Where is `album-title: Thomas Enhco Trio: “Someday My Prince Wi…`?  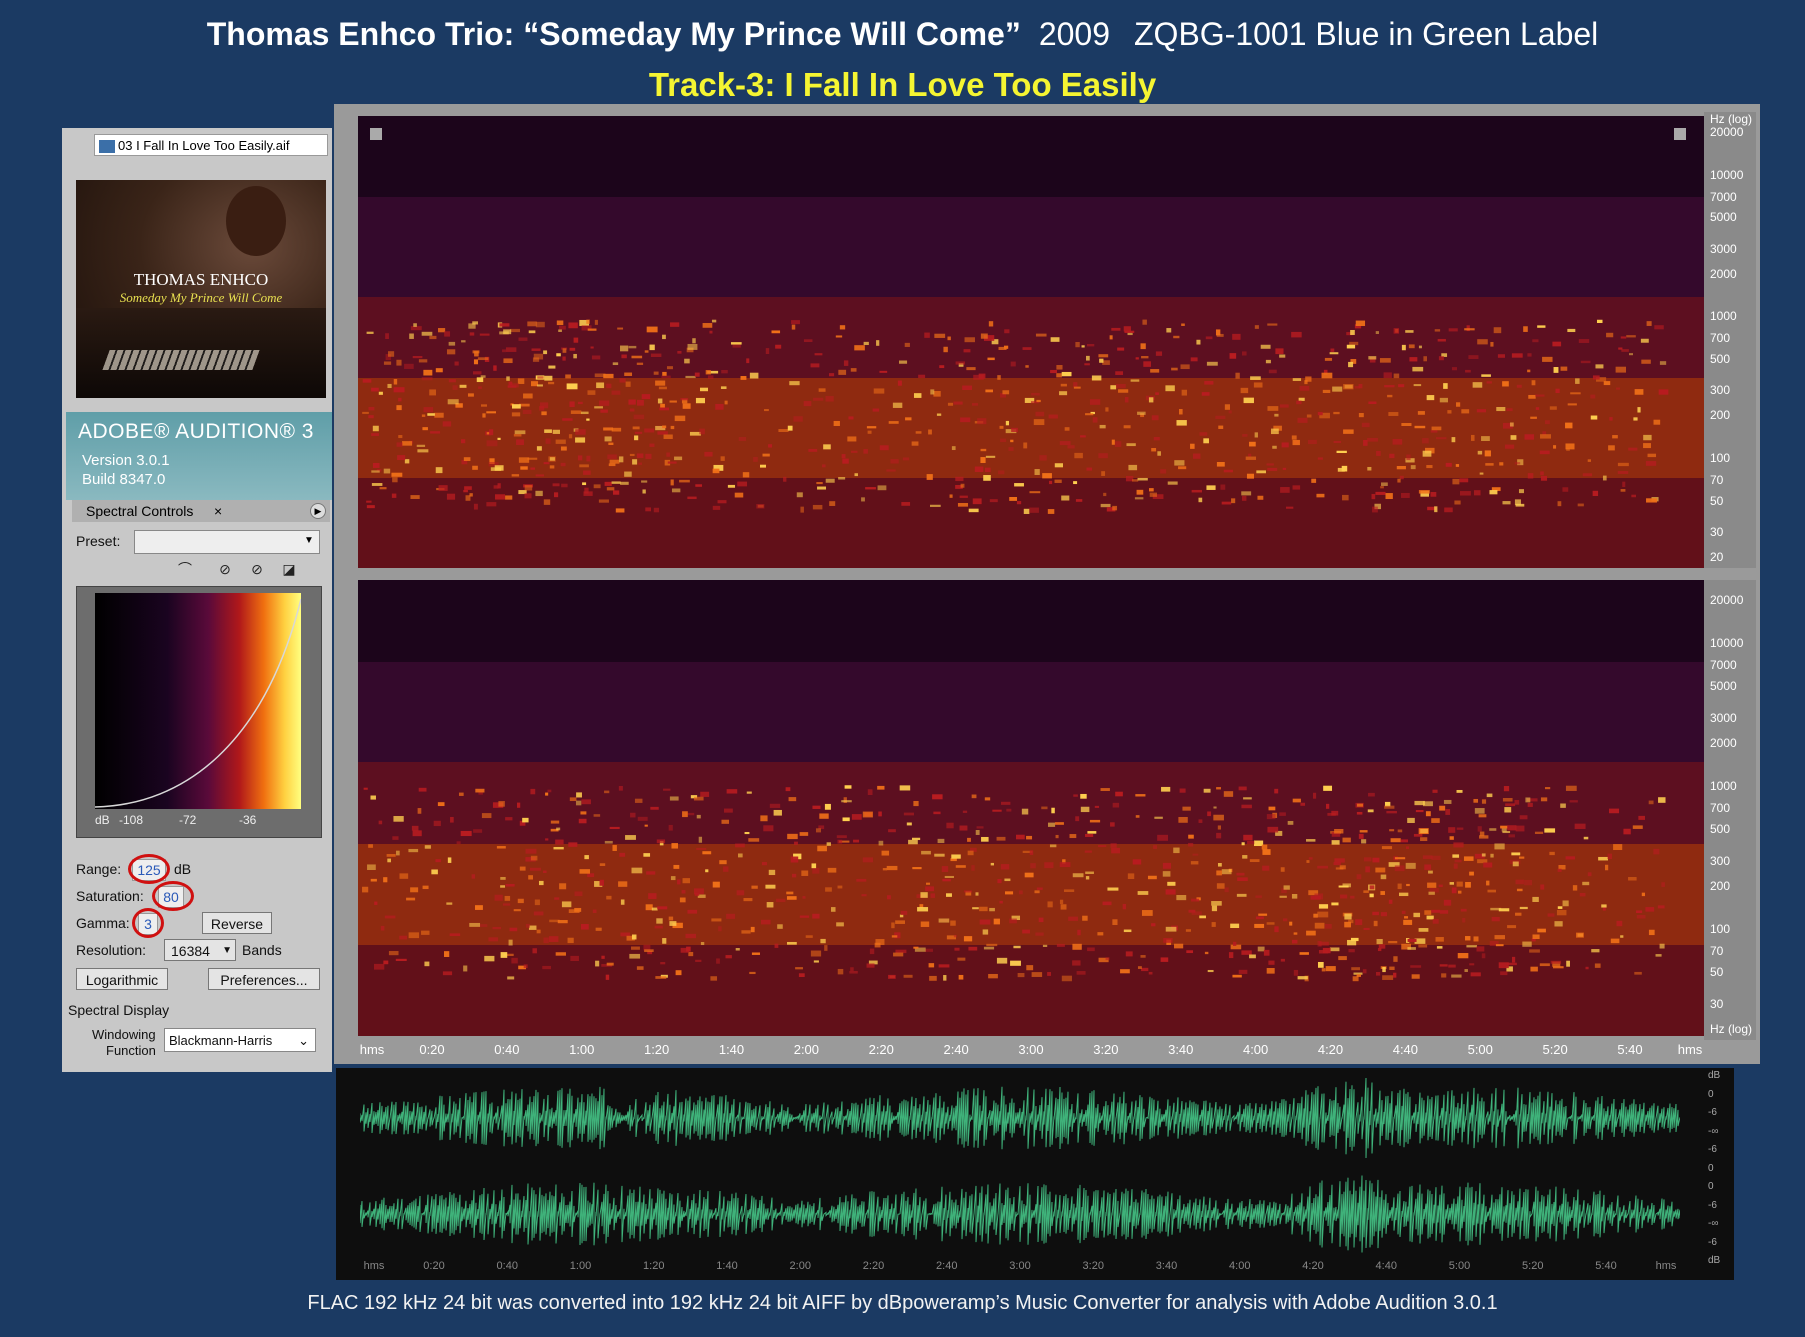
album-title: Thomas Enhco Trio: “Someday My Prince Wi… is located at coordinates (613, 34).